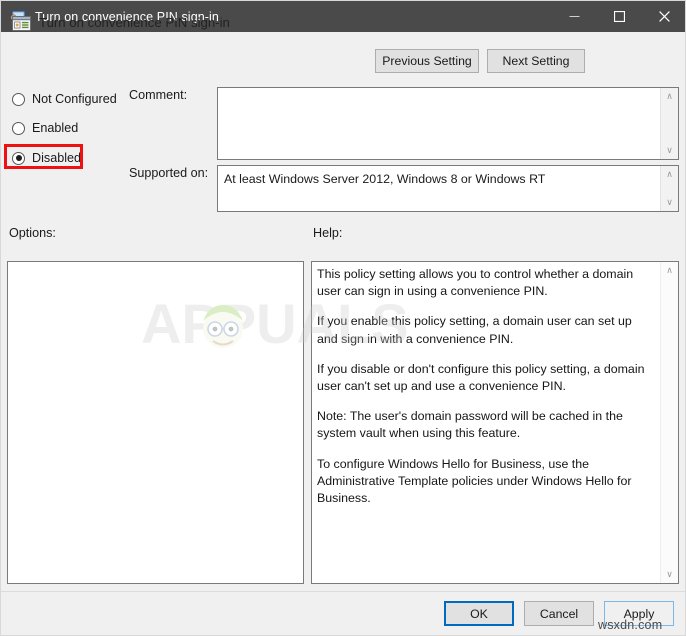  What do you see at coordinates (669, 188) in the screenshot?
I see `supported-on-scrollbar: ∧ ∨` at bounding box center [669, 188].